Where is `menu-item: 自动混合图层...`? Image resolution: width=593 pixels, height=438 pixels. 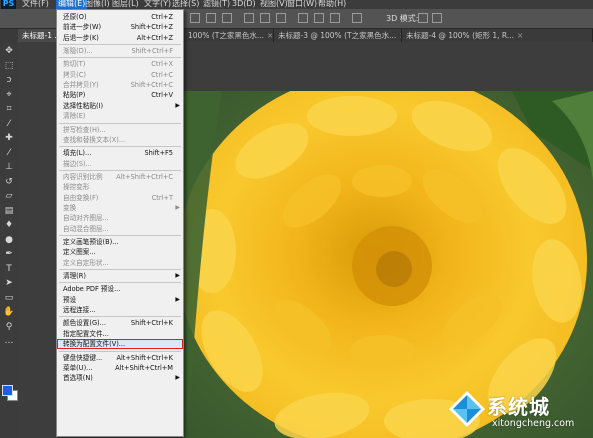
menu-item: 自动混合图层... is located at coordinates (120, 229).